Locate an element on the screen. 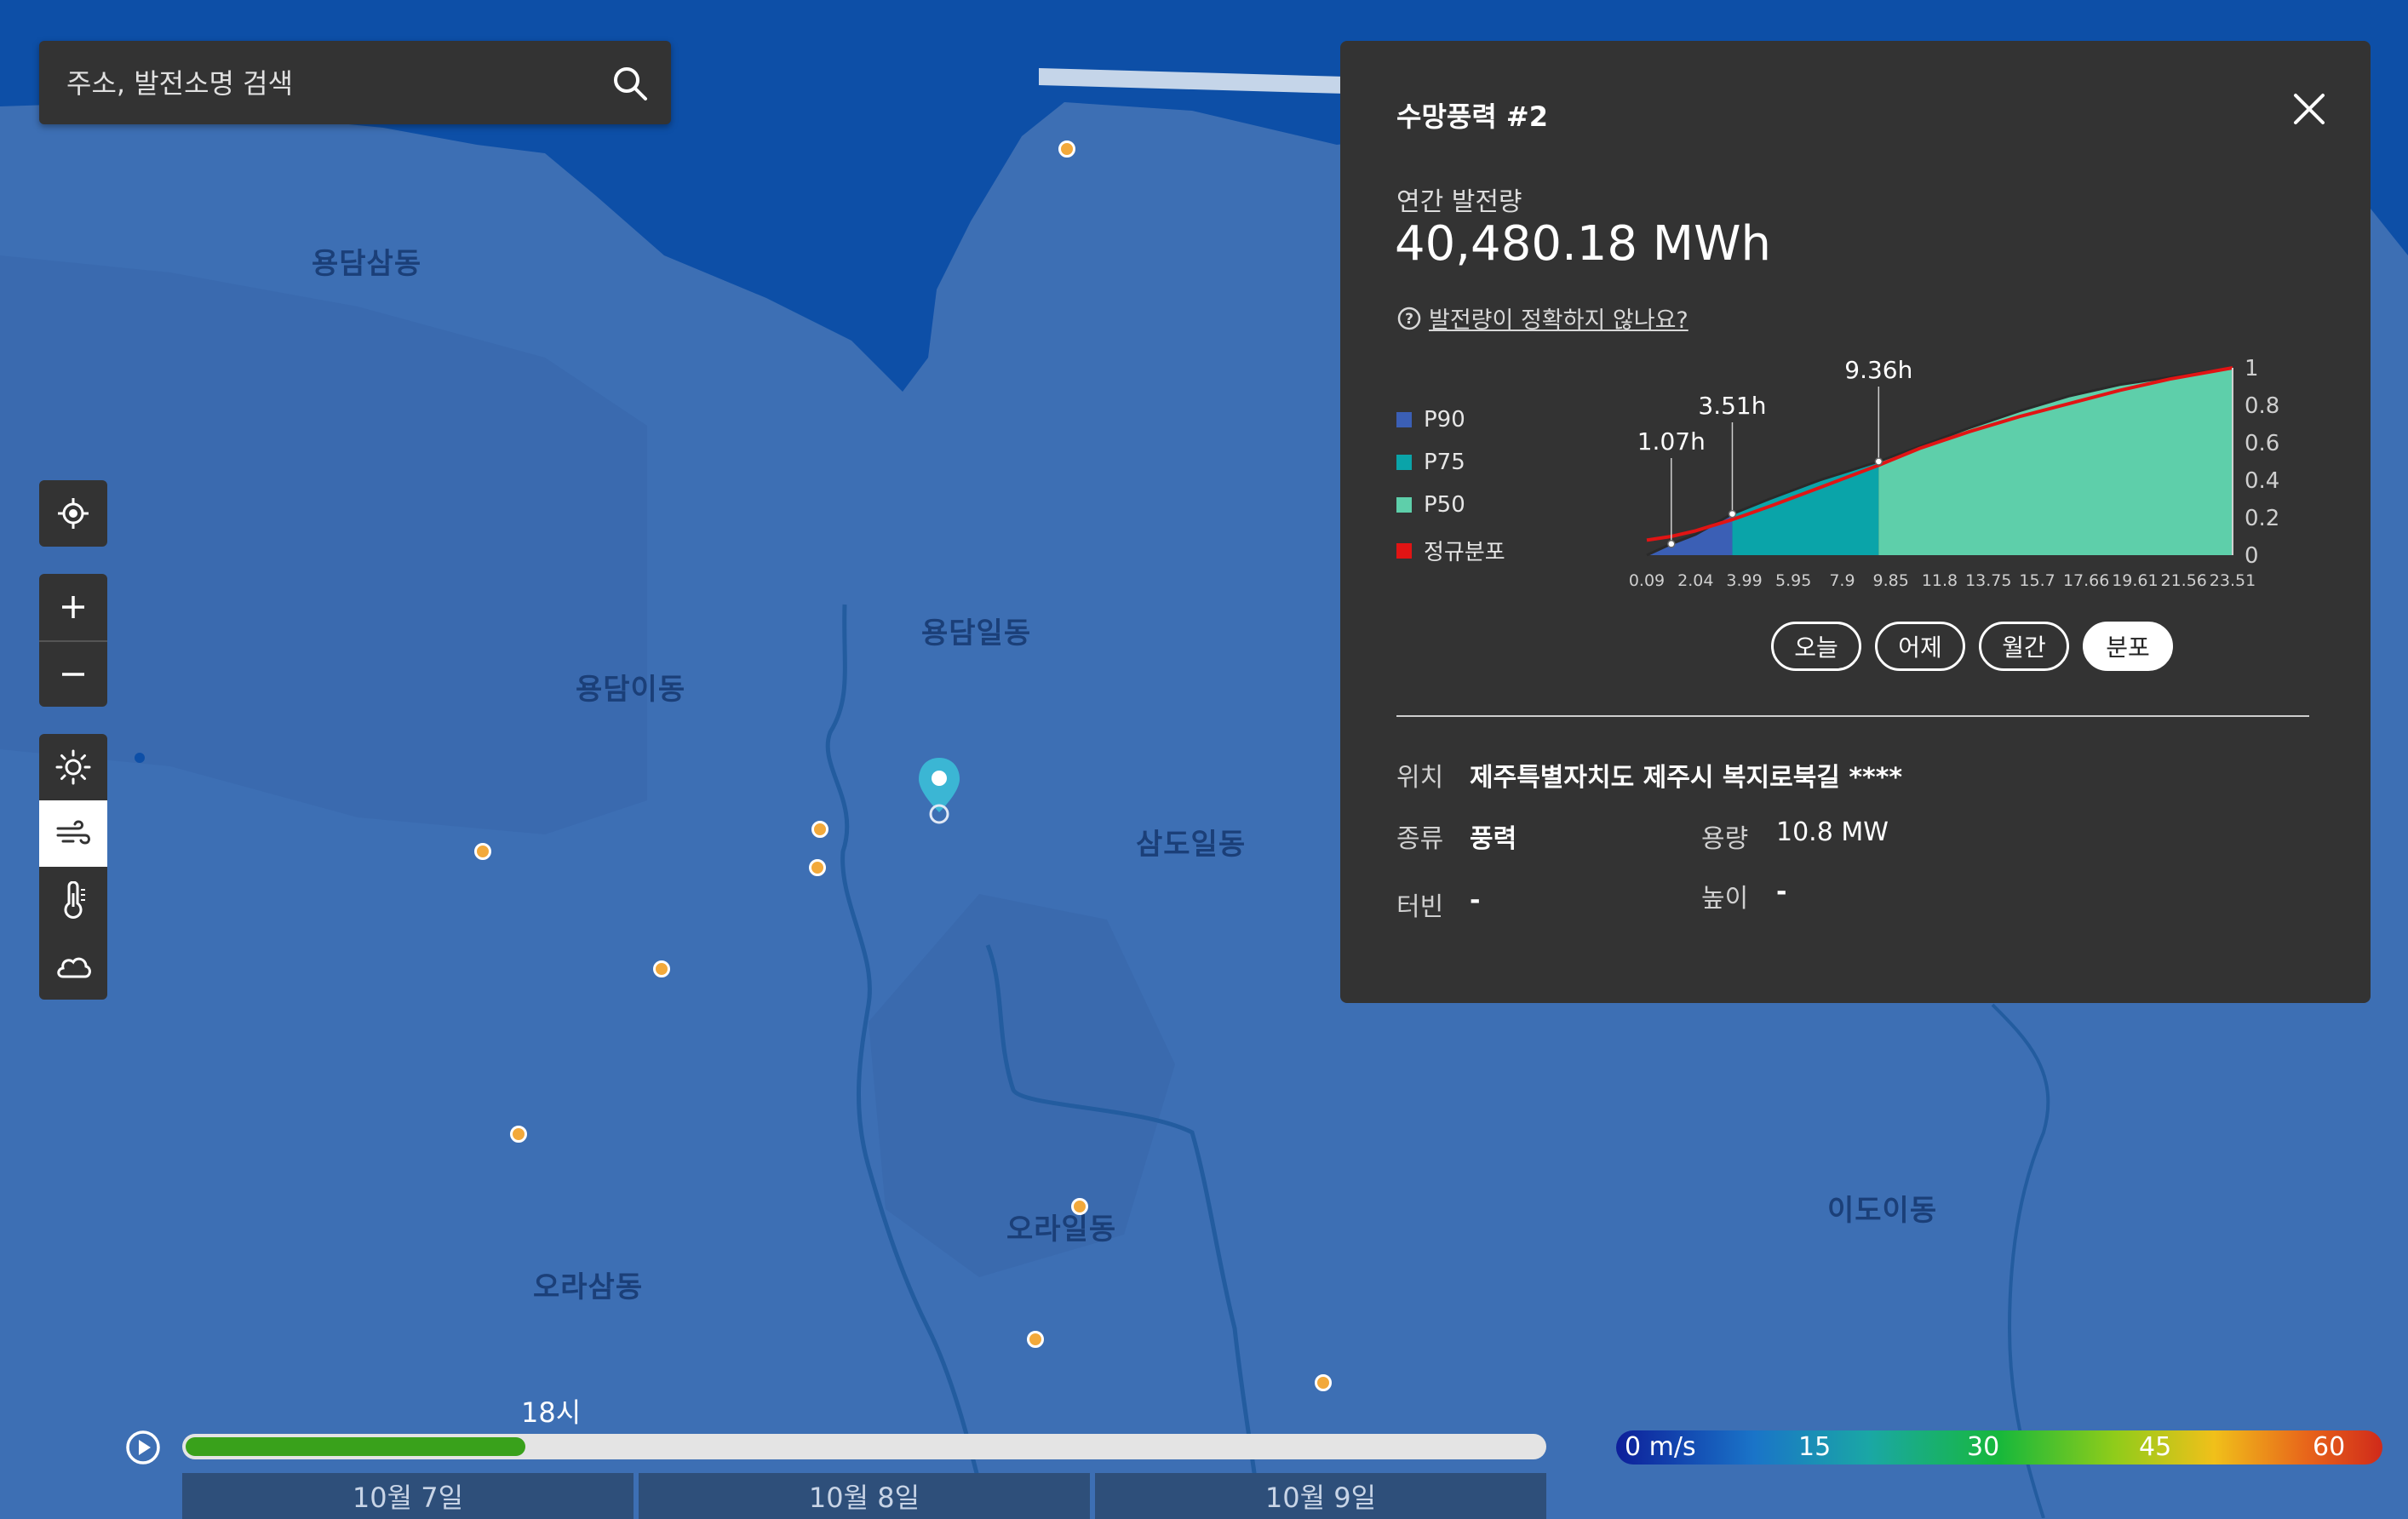 The width and height of the screenshot is (2408, 1519). locate-button is located at coordinates (73, 513).